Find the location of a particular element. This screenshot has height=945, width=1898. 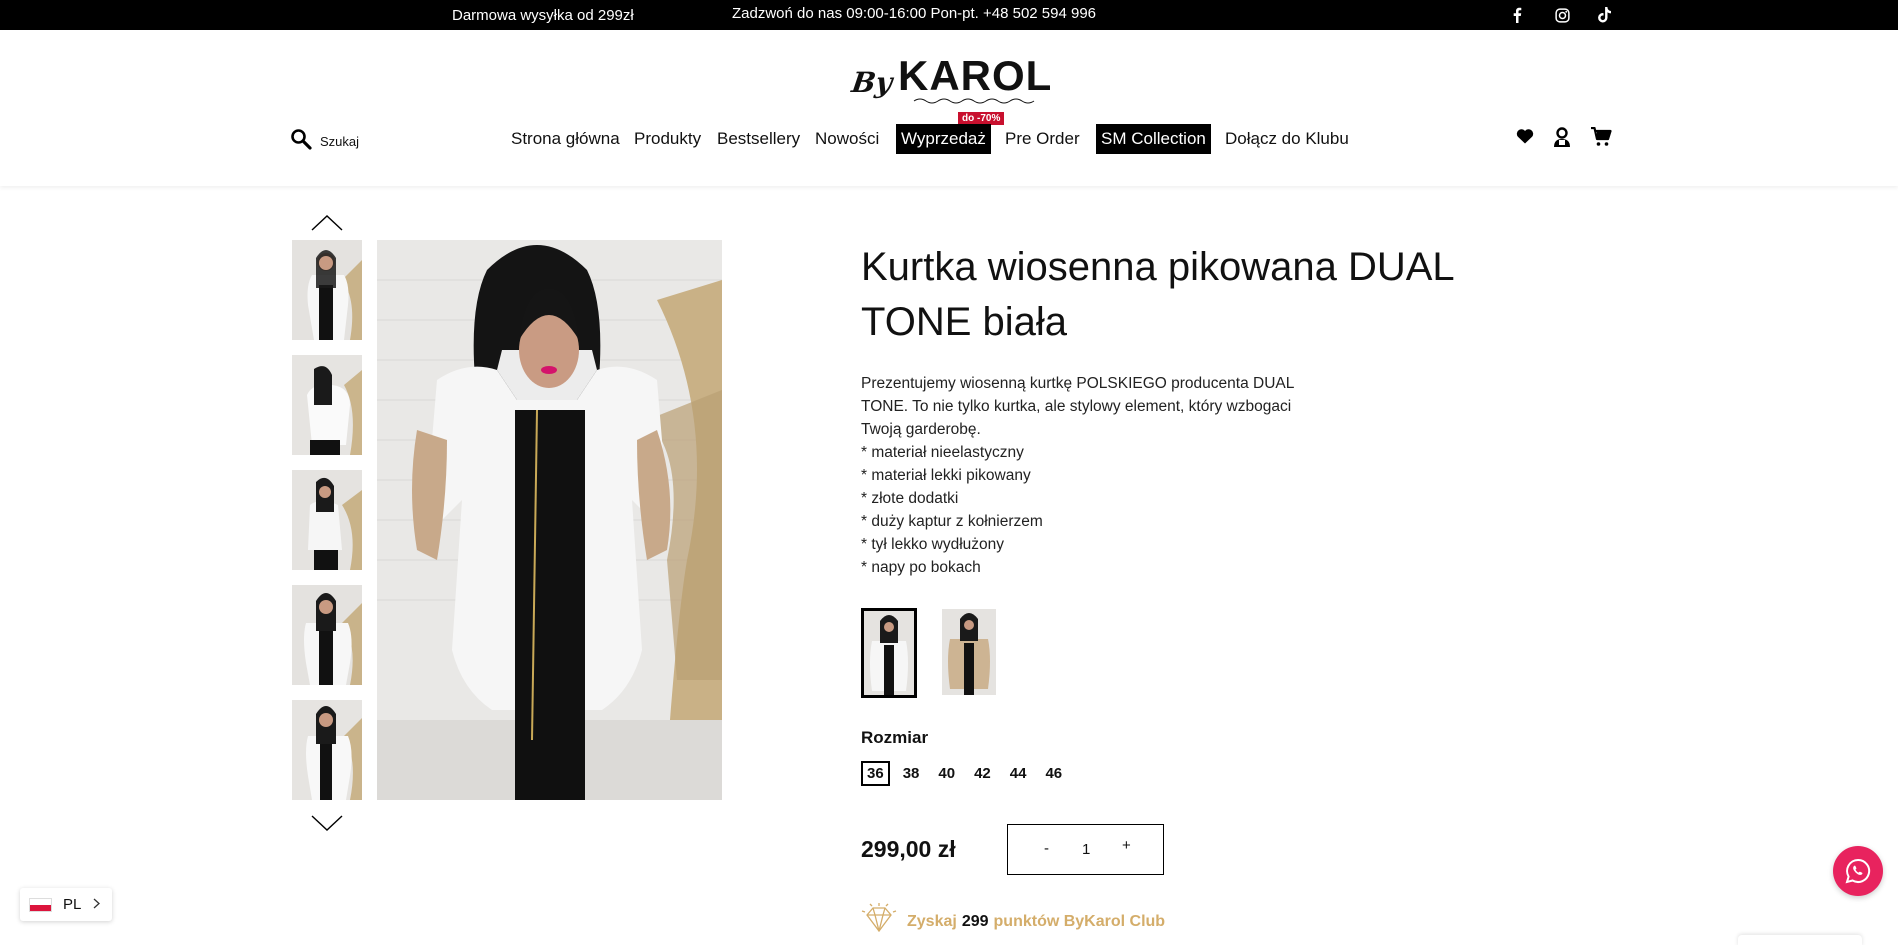

quantity-value: 1 is located at coordinates (1086, 849).